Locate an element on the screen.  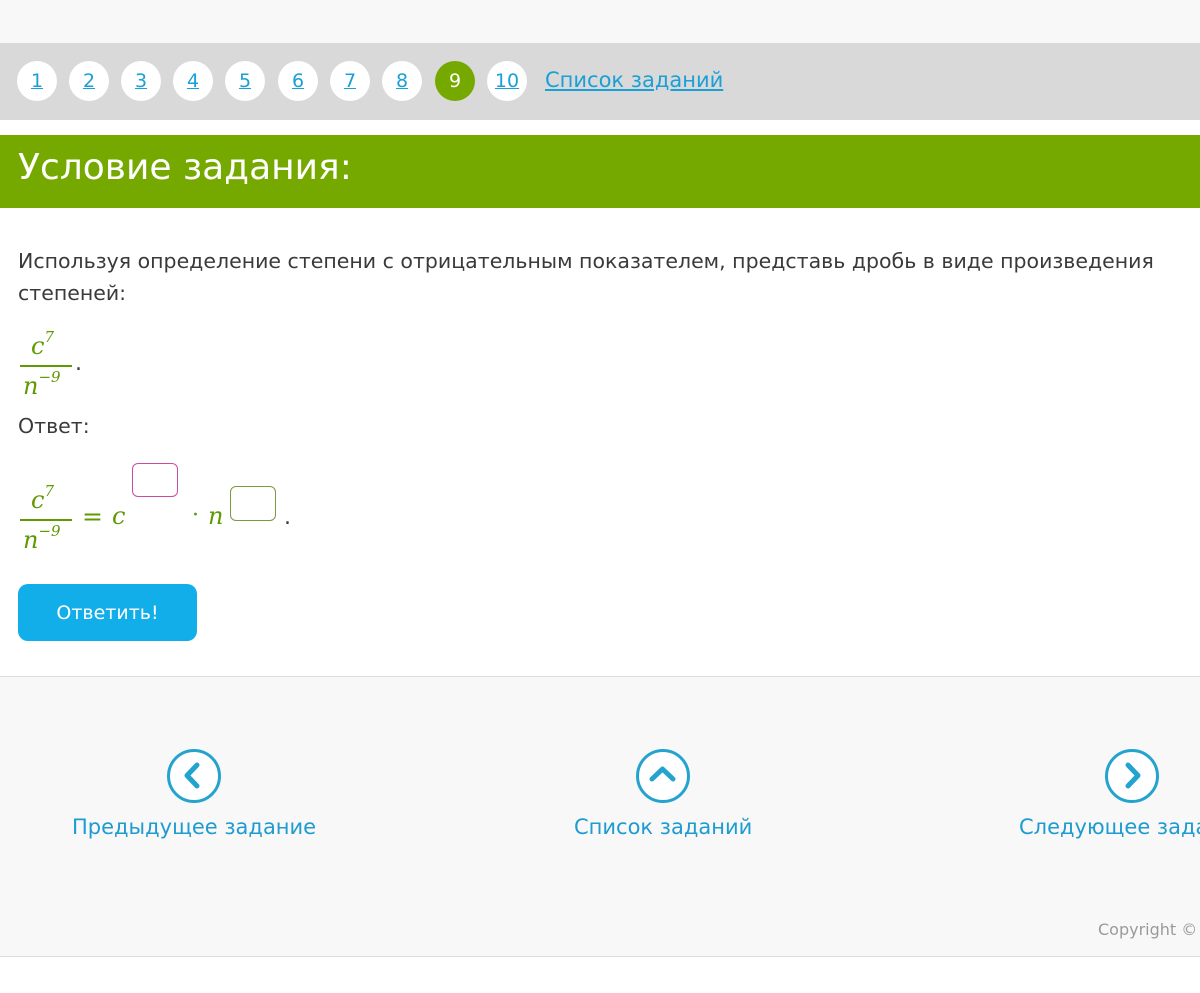
top-strip is located at coordinates (600, 21).